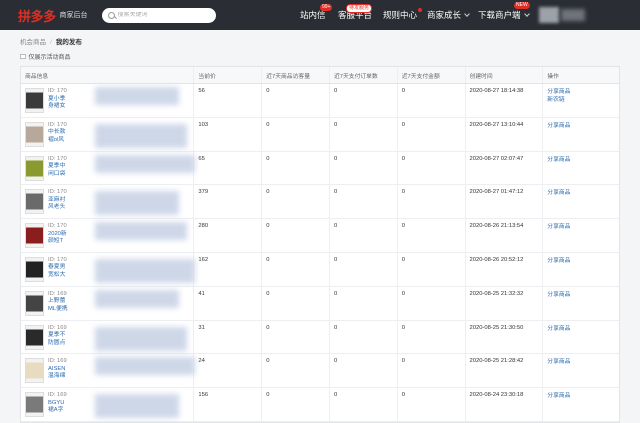 The image size is (640, 423). What do you see at coordinates (49, 58) in the screenshot?
I see `activity-filter-label: 仅展示活动商品` at bounding box center [49, 58].